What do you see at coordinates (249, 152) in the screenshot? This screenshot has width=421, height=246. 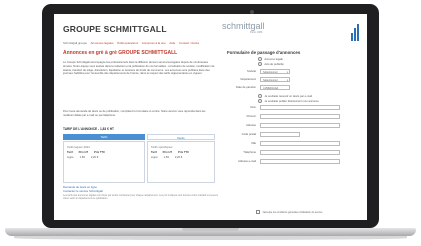 I see `label-telephone: Téléphone` at bounding box center [249, 152].